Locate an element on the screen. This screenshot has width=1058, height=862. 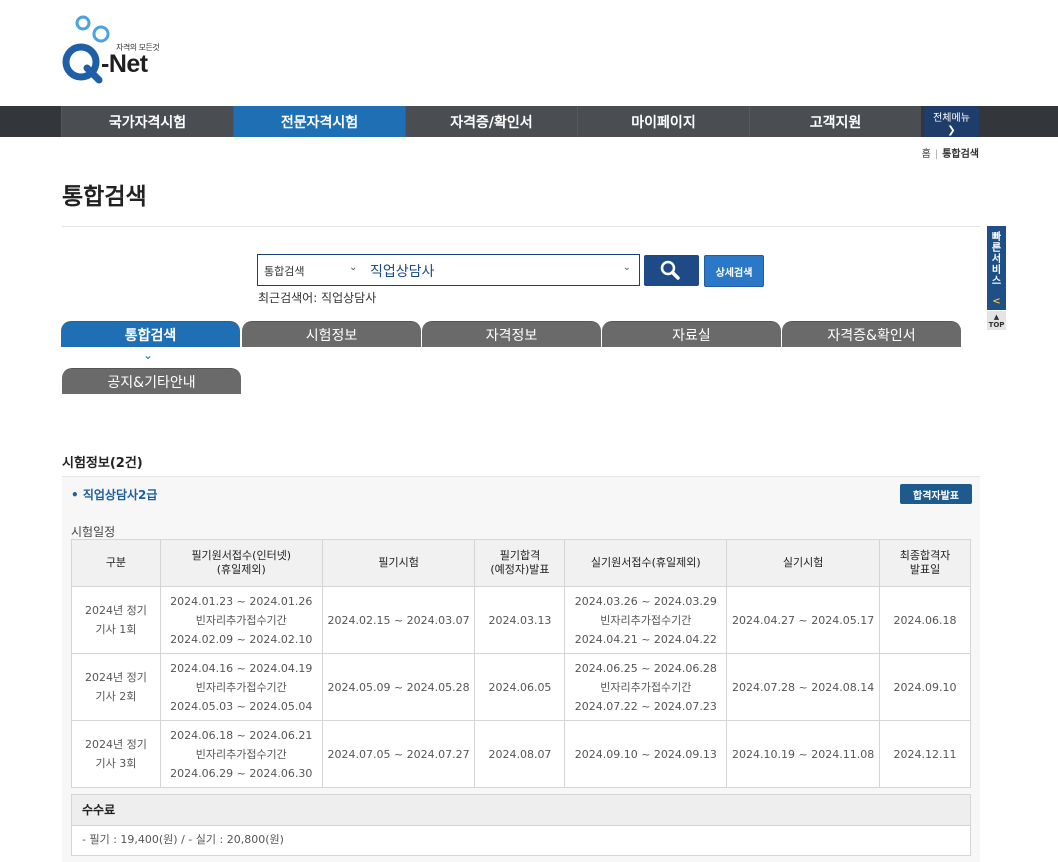
section-title: 시험정보(2건) is located at coordinates (102, 463).